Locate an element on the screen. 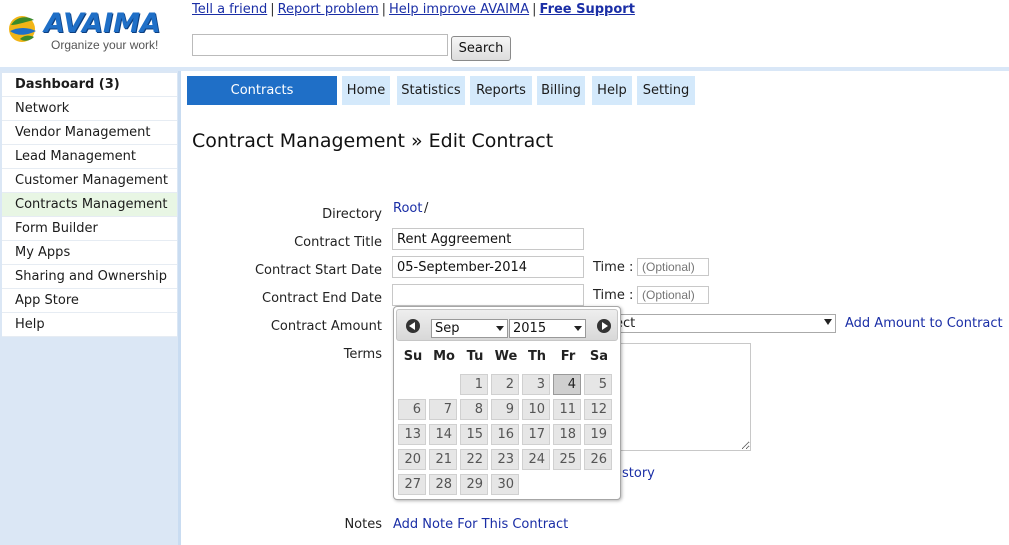 The image size is (1009, 545). tab-contracts-management: Contracts Management is located at coordinates (262, 101).